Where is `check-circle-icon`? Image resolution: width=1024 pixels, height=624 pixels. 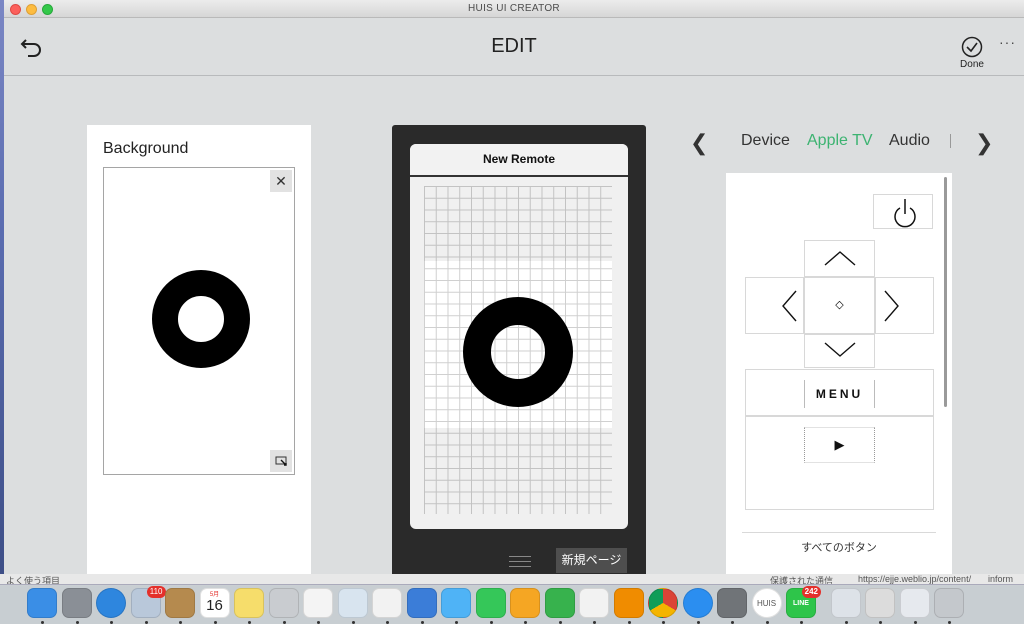
check-circle-icon is located at coordinates (972, 47).